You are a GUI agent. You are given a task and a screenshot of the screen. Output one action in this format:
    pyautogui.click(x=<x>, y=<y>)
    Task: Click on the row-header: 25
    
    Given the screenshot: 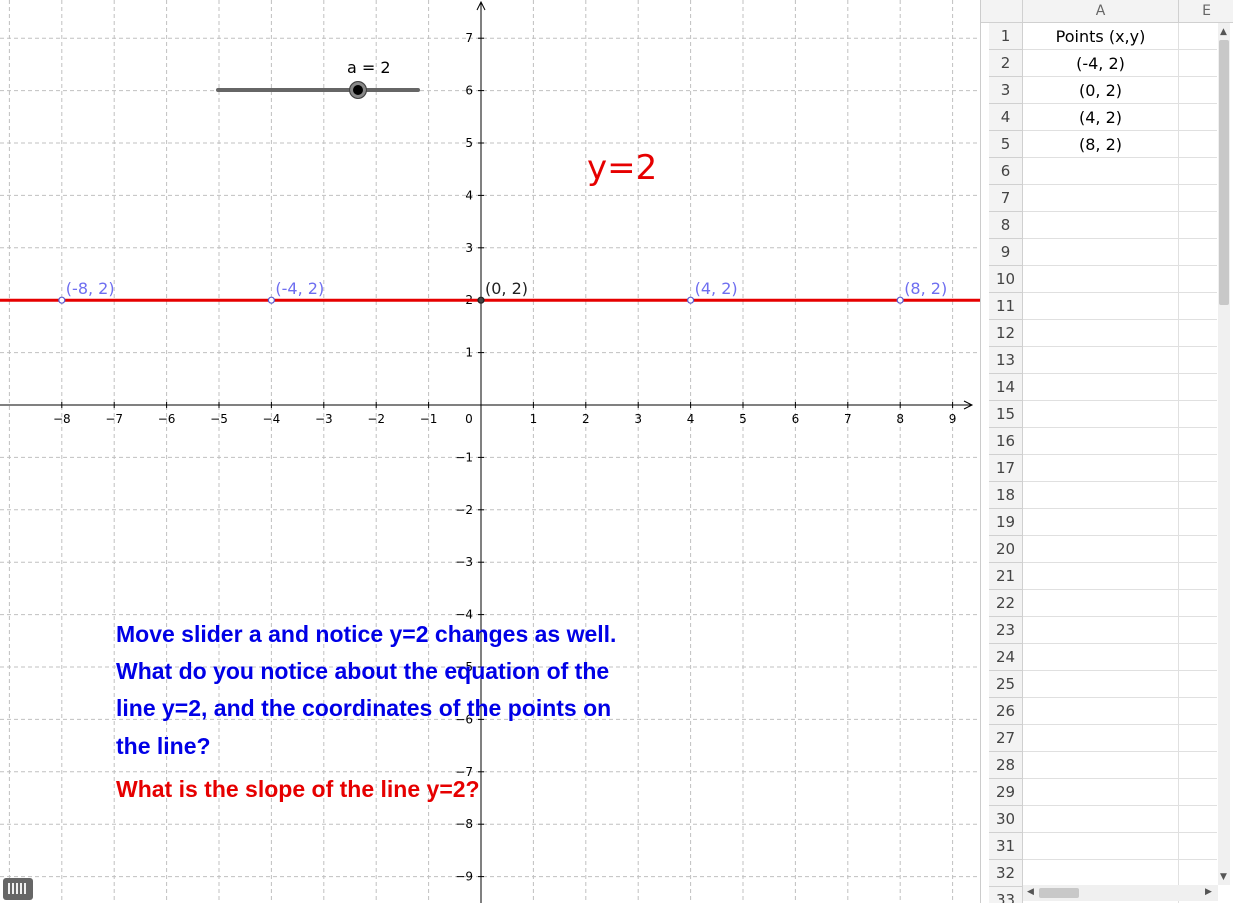 What is the action you would take?
    pyautogui.click(x=1006, y=684)
    